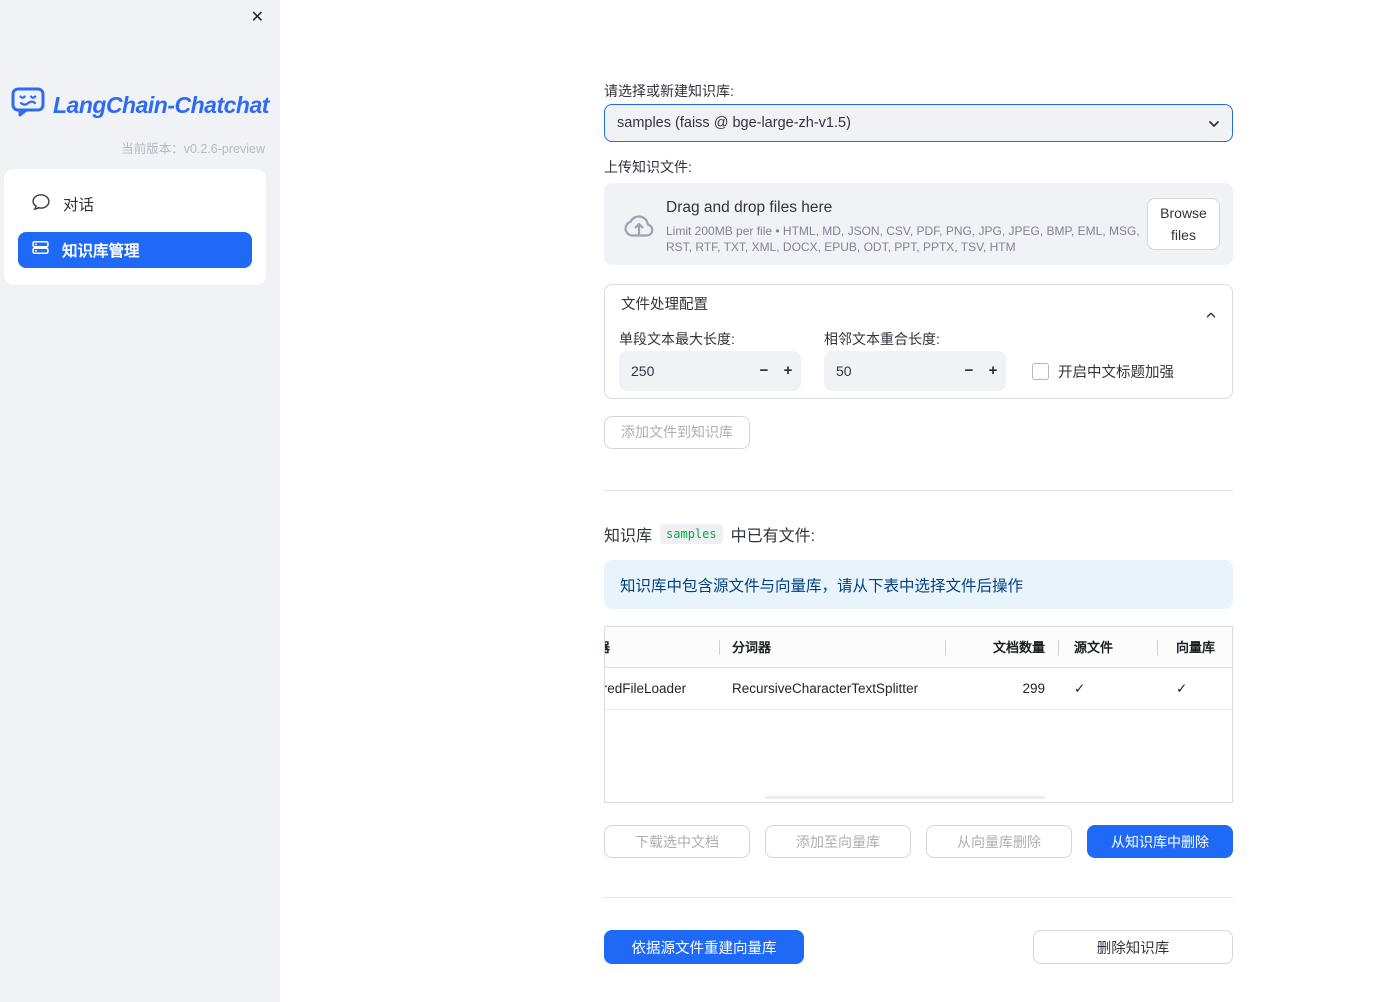 The height and width of the screenshot is (1002, 1380). What do you see at coordinates (838, 841) in the screenshot?
I see `add-to-vector-store-button: 添加至向量库` at bounding box center [838, 841].